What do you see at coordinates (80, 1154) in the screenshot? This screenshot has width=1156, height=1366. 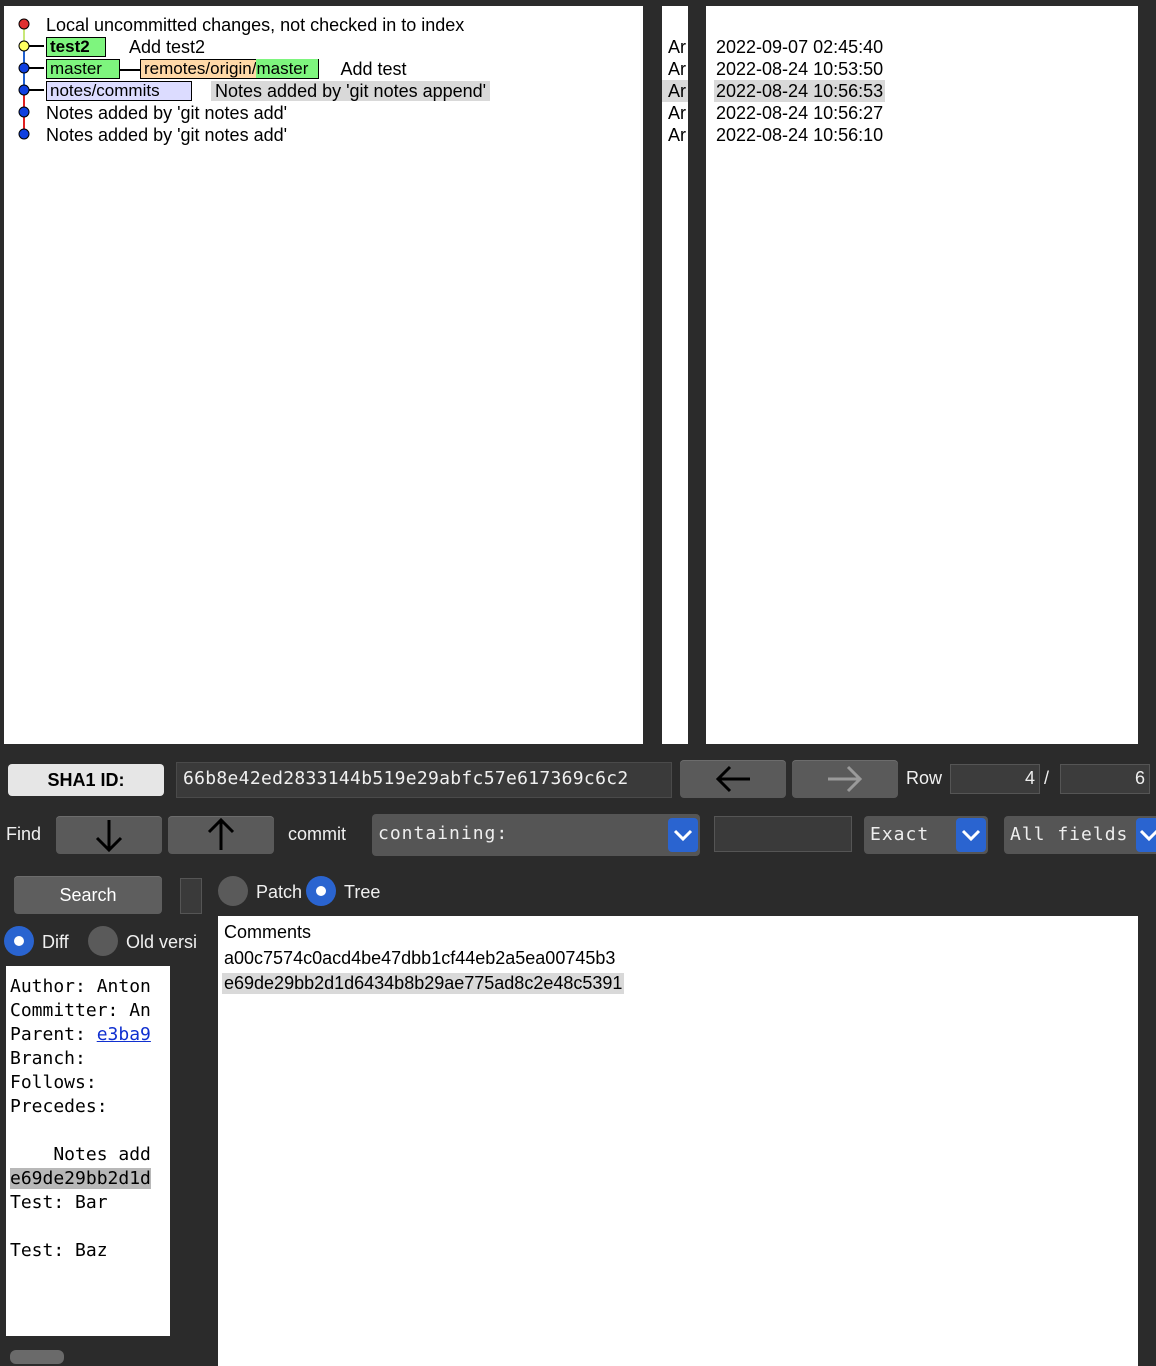 I see `notes-heading: Notes add` at bounding box center [80, 1154].